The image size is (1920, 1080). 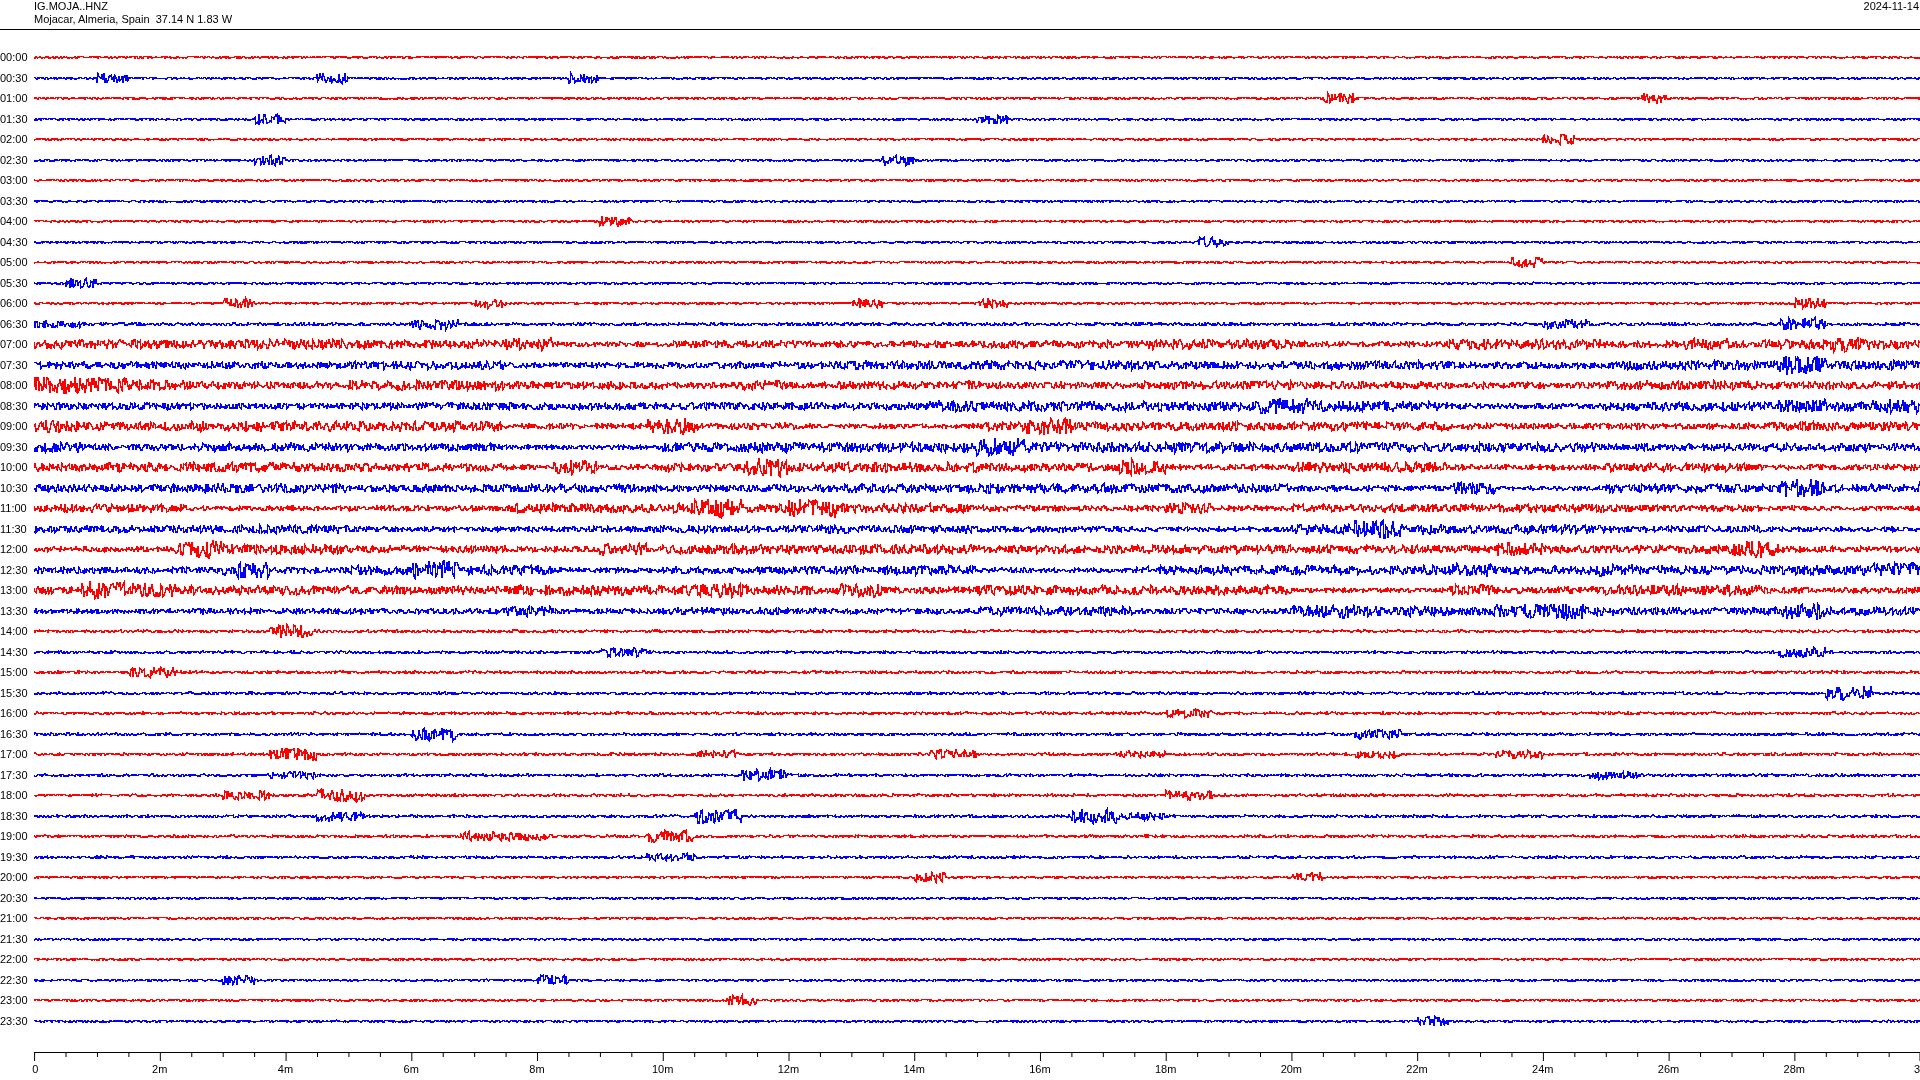 I want to click on axis-label: 2m, so click(x=160, y=1069).